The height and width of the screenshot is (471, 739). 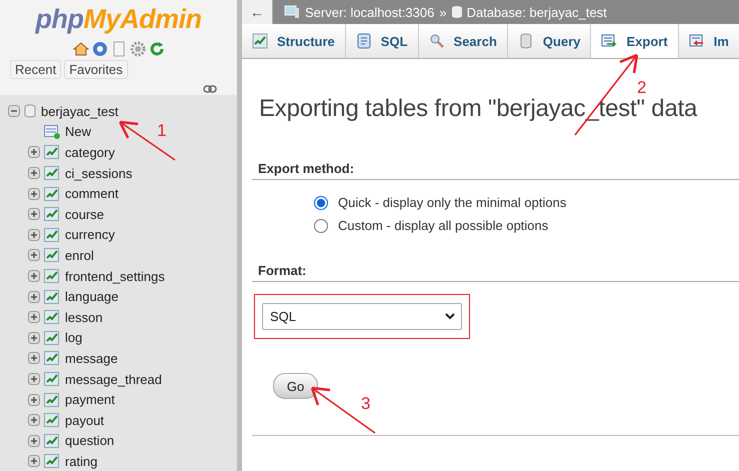 I want to click on format-select: SQL, so click(x=362, y=316).